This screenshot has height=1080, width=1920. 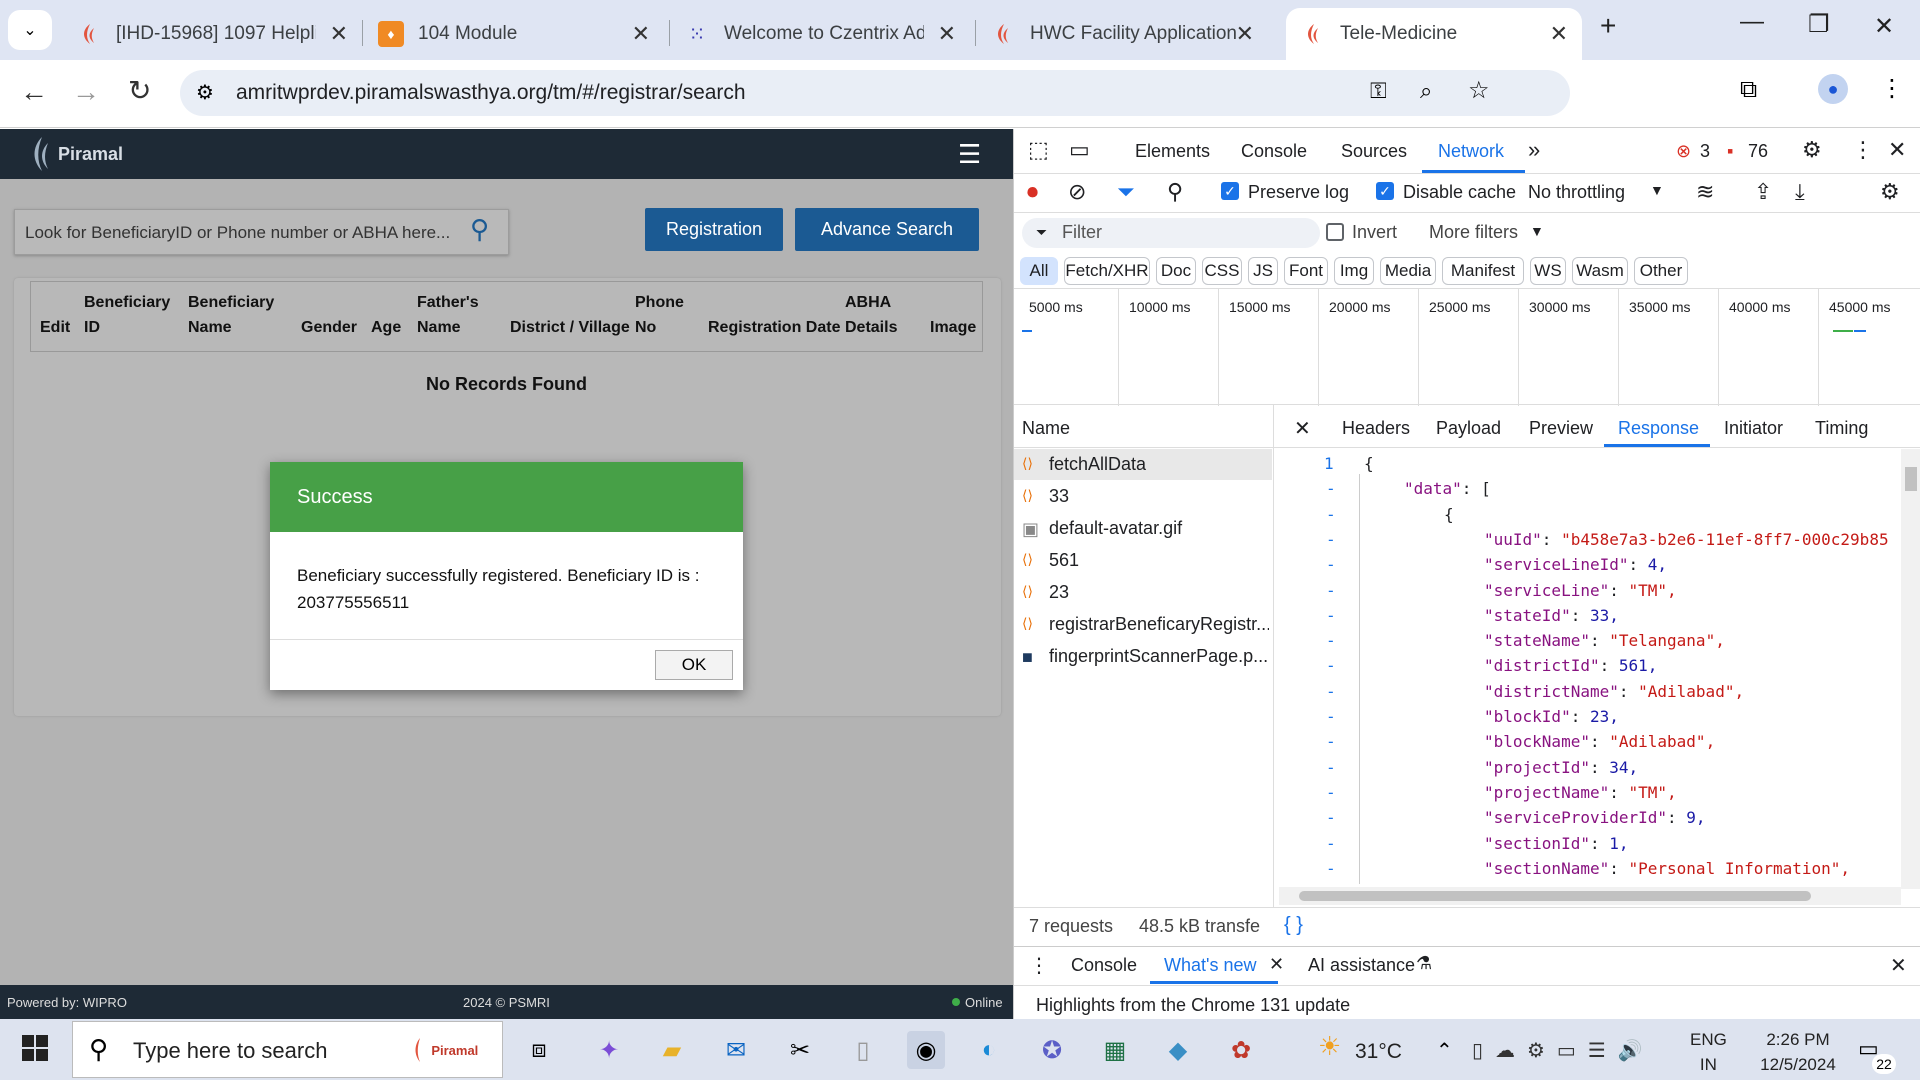 I want to click on browser-tab: ⁙ Welcome to Czentrix Admin ✕, so click(x=820, y=34).